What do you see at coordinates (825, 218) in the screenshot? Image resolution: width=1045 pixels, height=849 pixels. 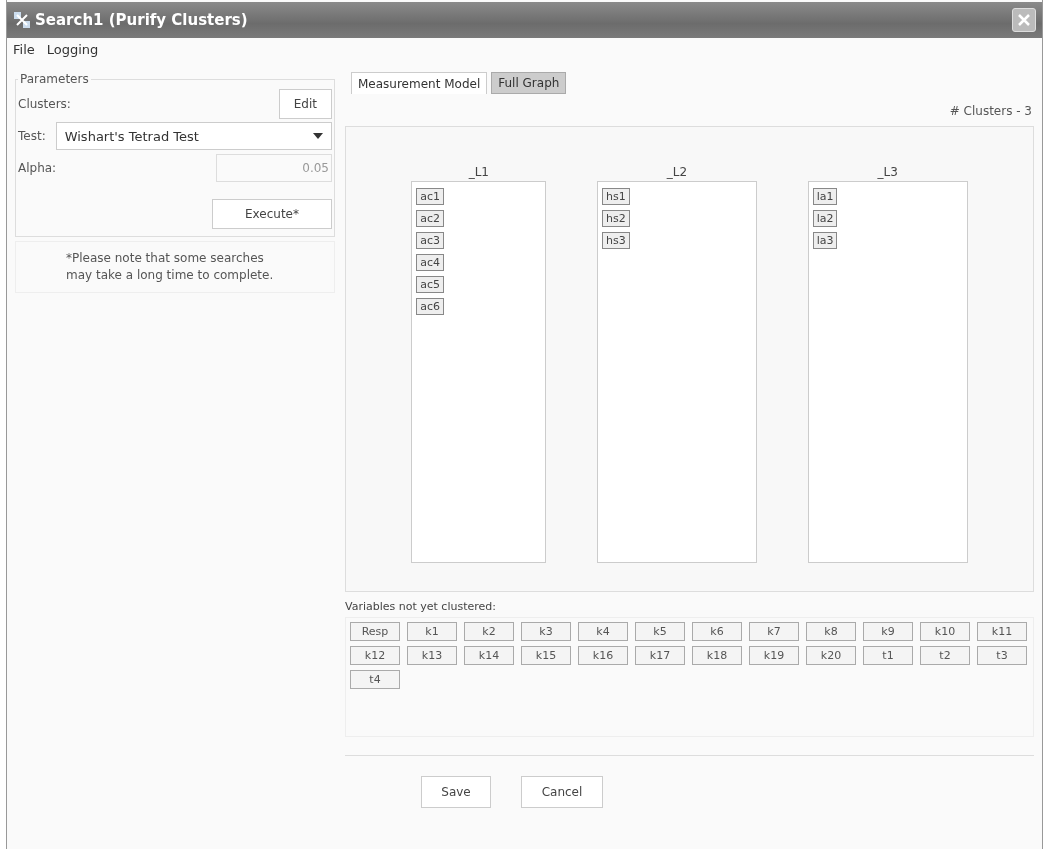 I see `variable-chip: la2` at bounding box center [825, 218].